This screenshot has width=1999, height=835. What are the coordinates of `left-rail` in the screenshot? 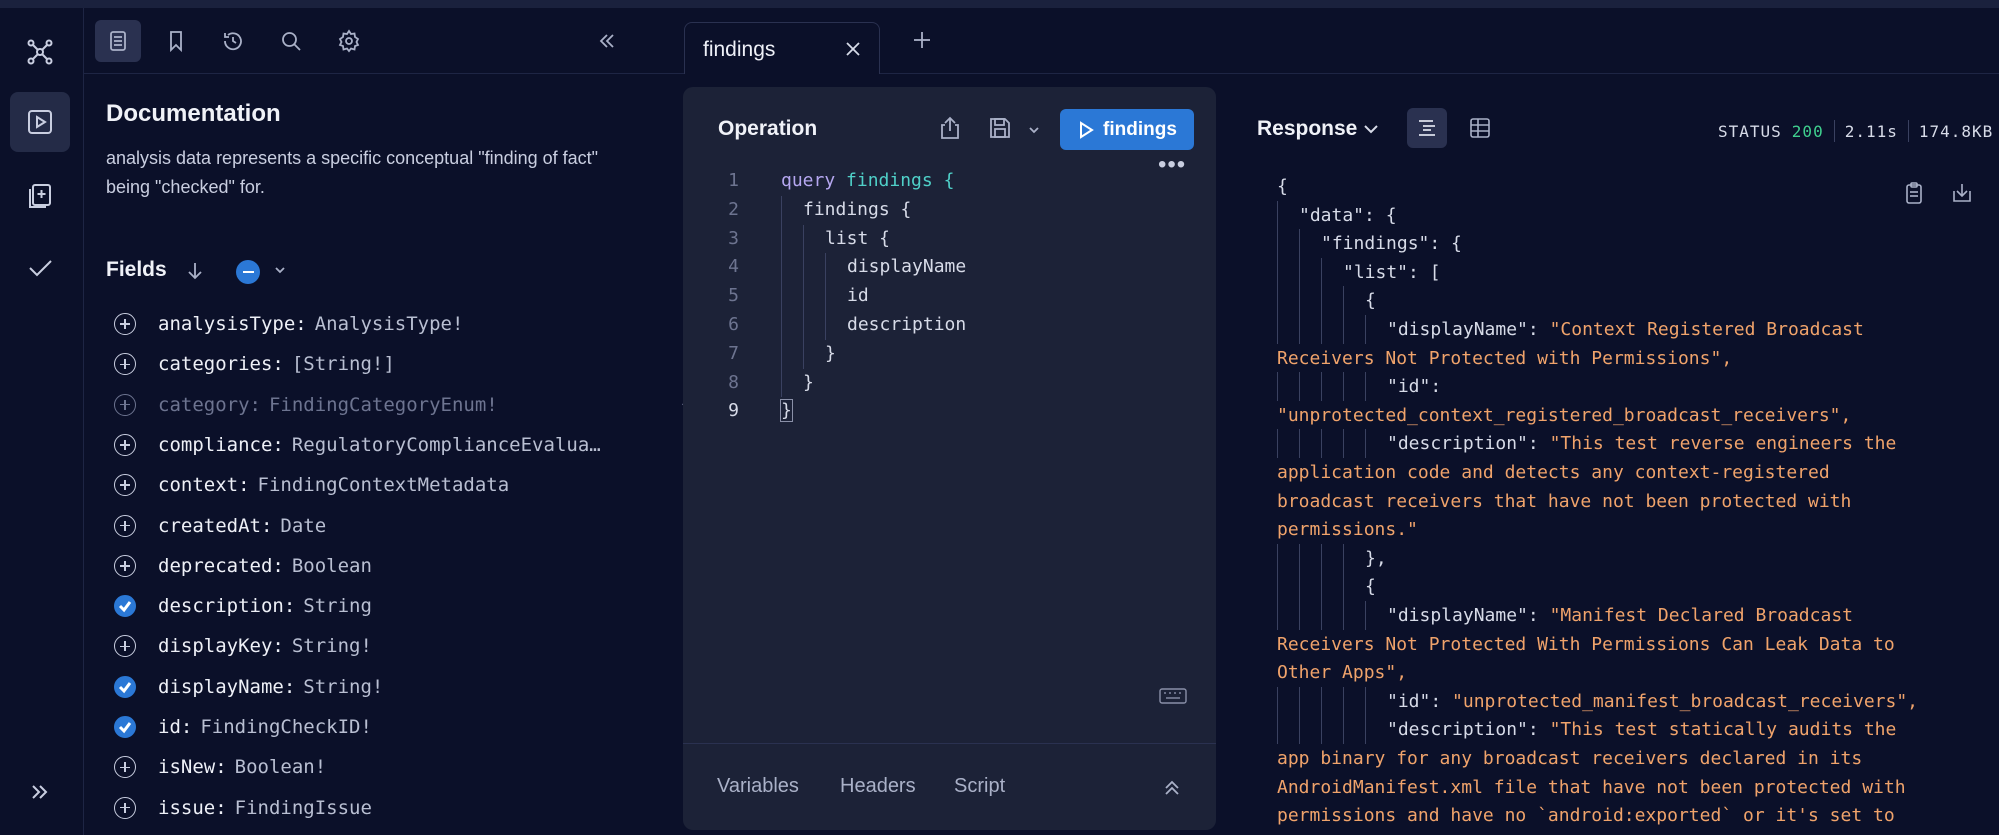 It's located at (42, 421).